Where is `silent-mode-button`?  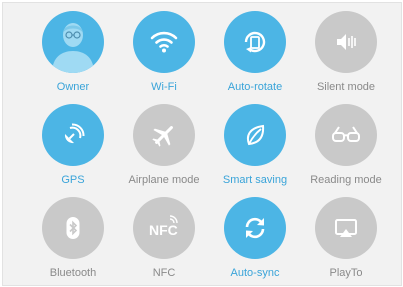
silent-mode-button is located at coordinates (346, 42).